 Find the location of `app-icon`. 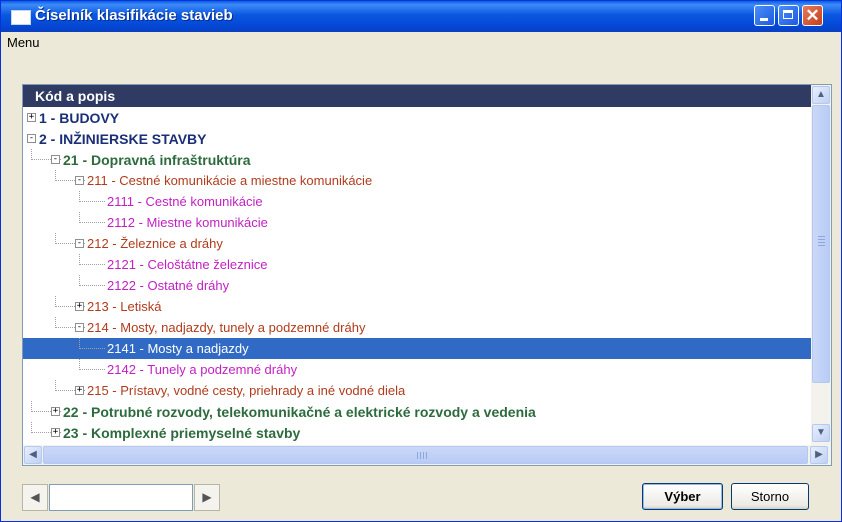

app-icon is located at coordinates (21, 17).